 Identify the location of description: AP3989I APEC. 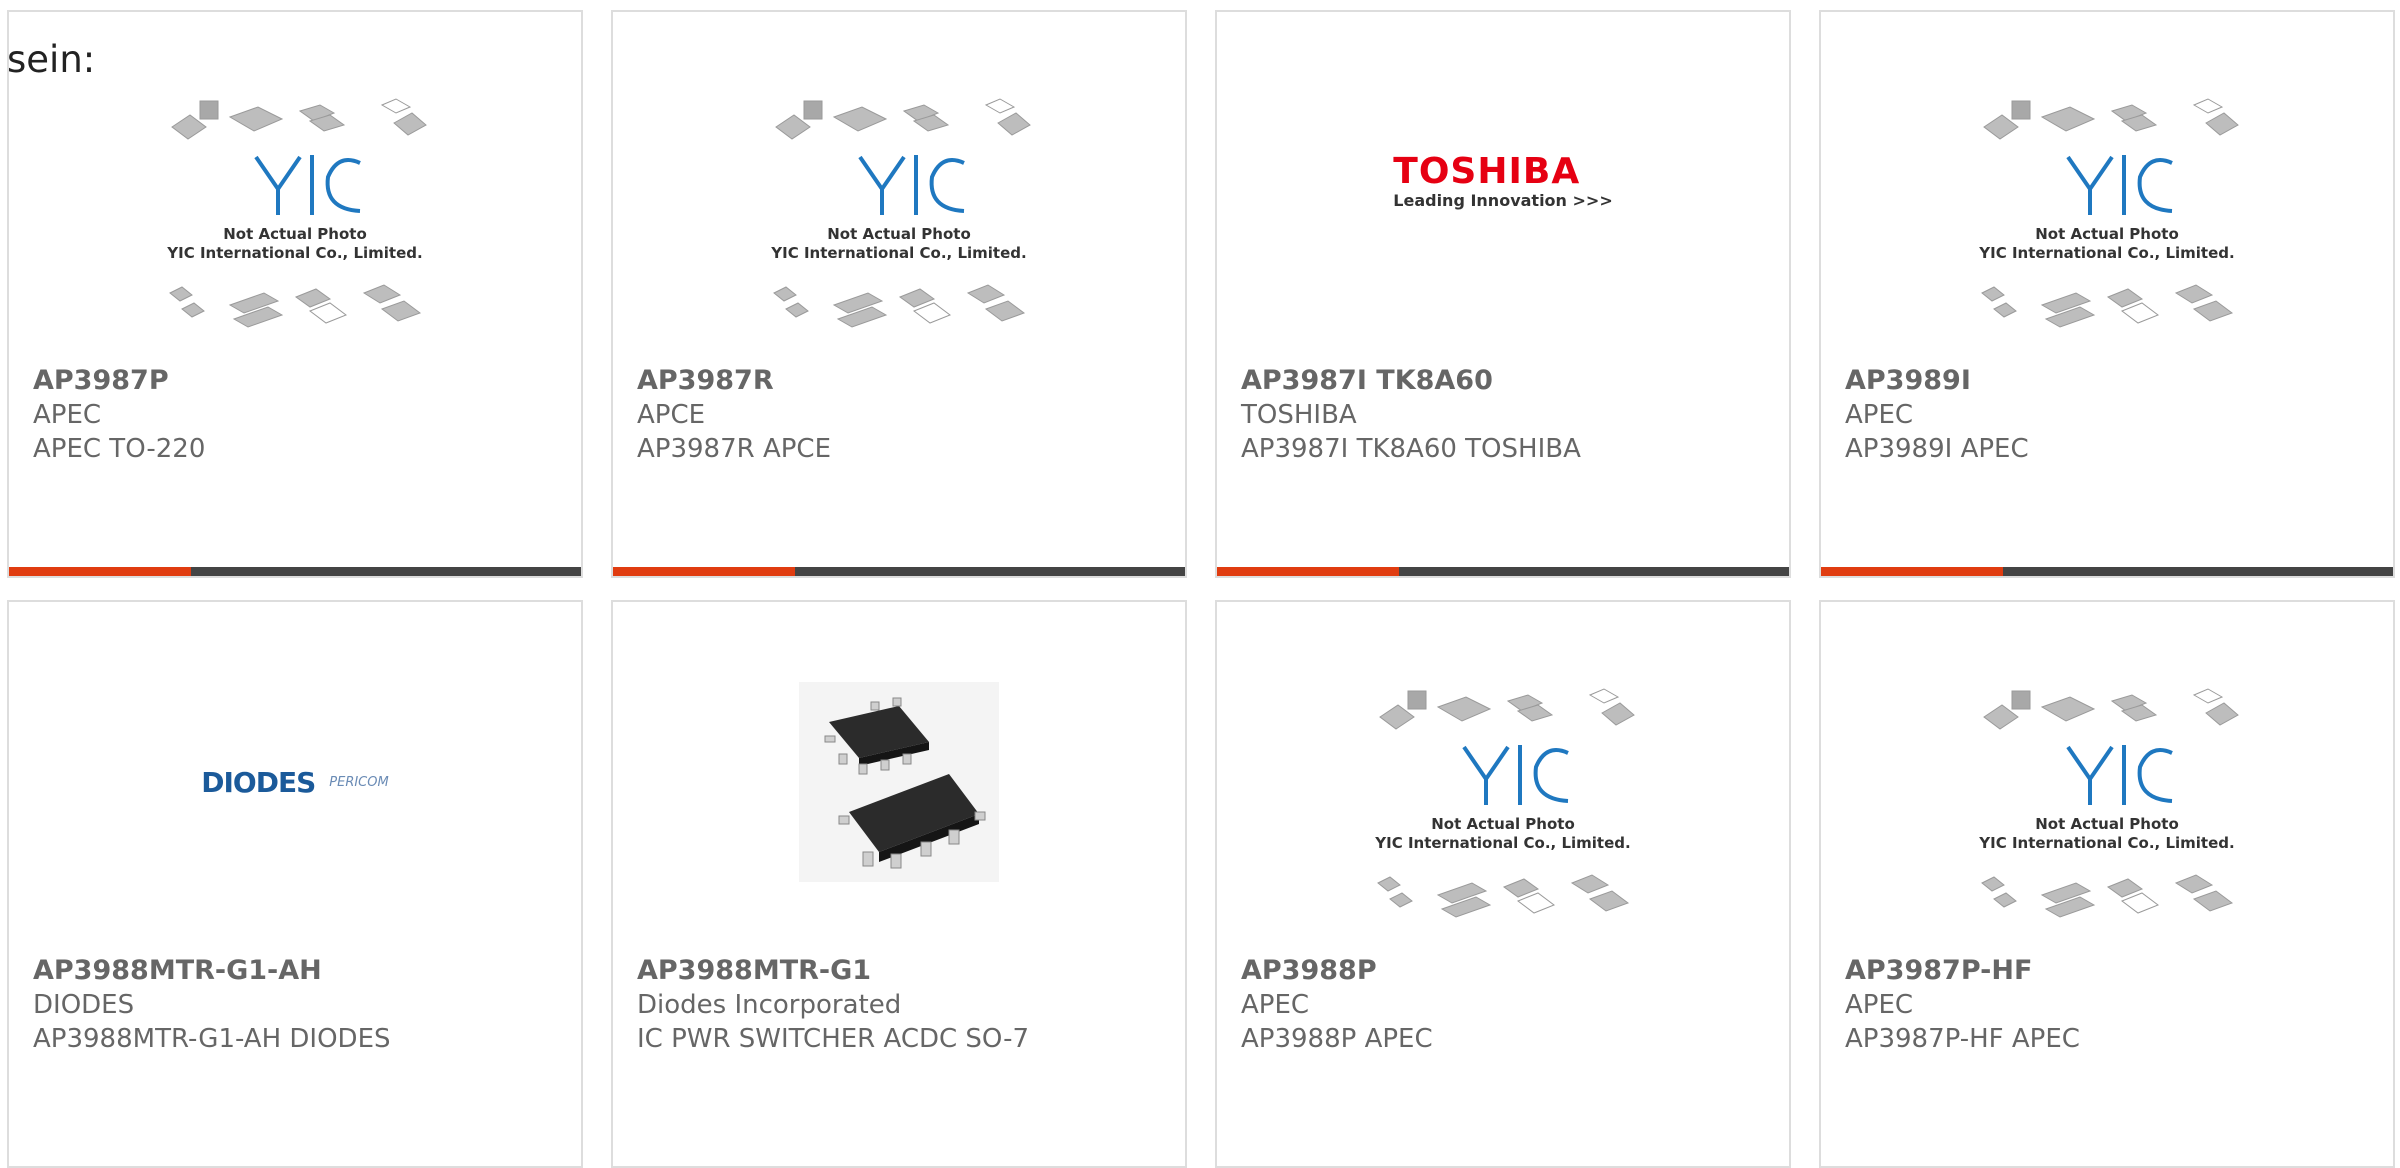
(1937, 449).